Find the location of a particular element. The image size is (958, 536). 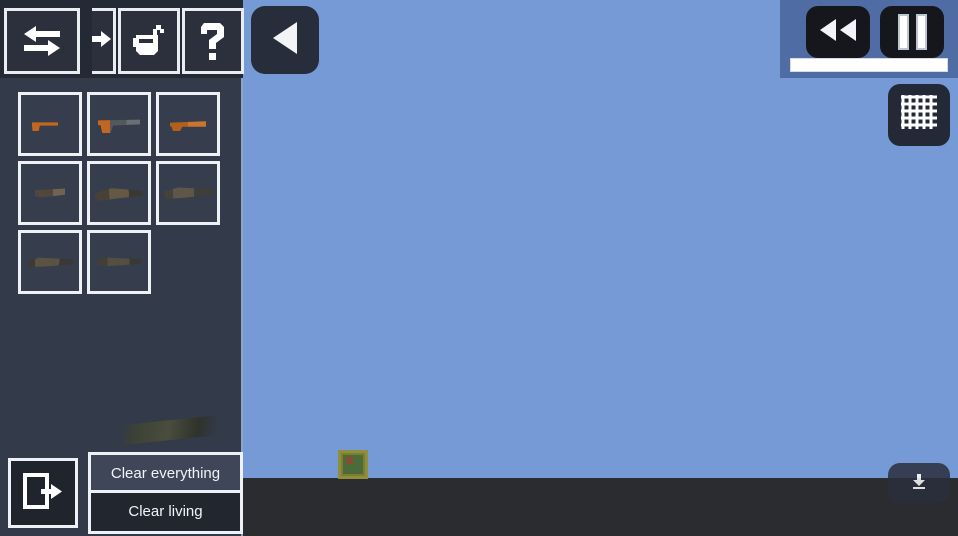

assault-rifle-icon is located at coordinates (119, 194).